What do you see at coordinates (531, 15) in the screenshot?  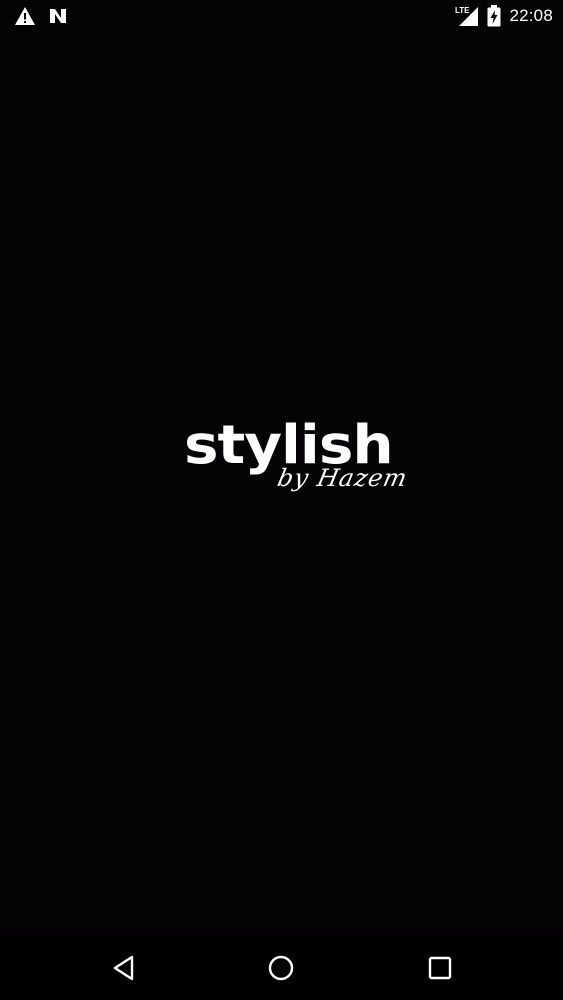 I see `clock: 22:08` at bounding box center [531, 15].